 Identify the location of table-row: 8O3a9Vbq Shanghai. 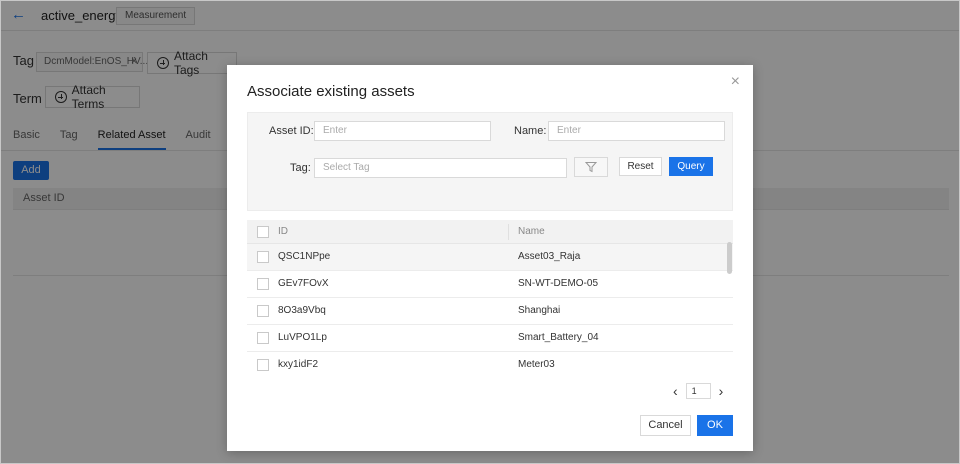
(490, 311).